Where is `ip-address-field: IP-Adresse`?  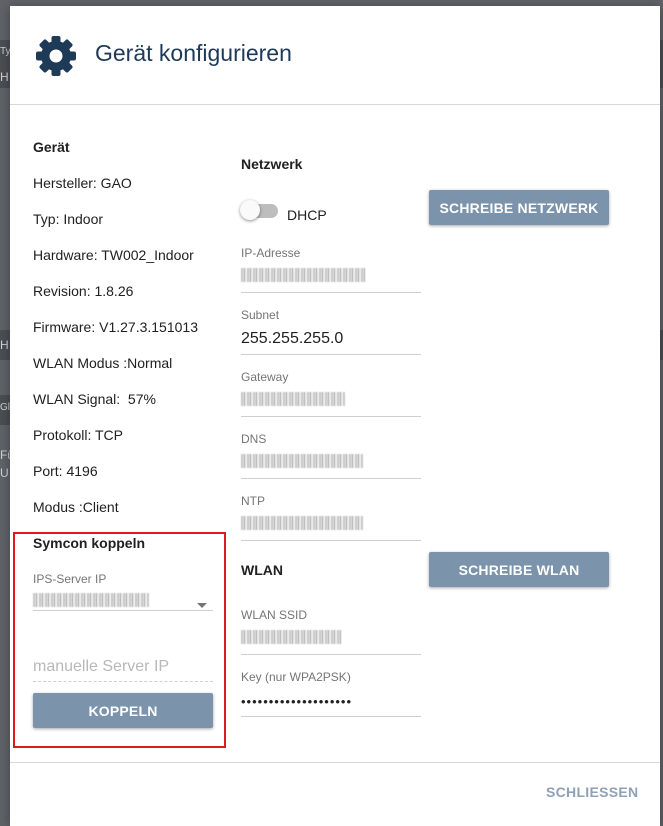 ip-address-field: IP-Adresse is located at coordinates (331, 269).